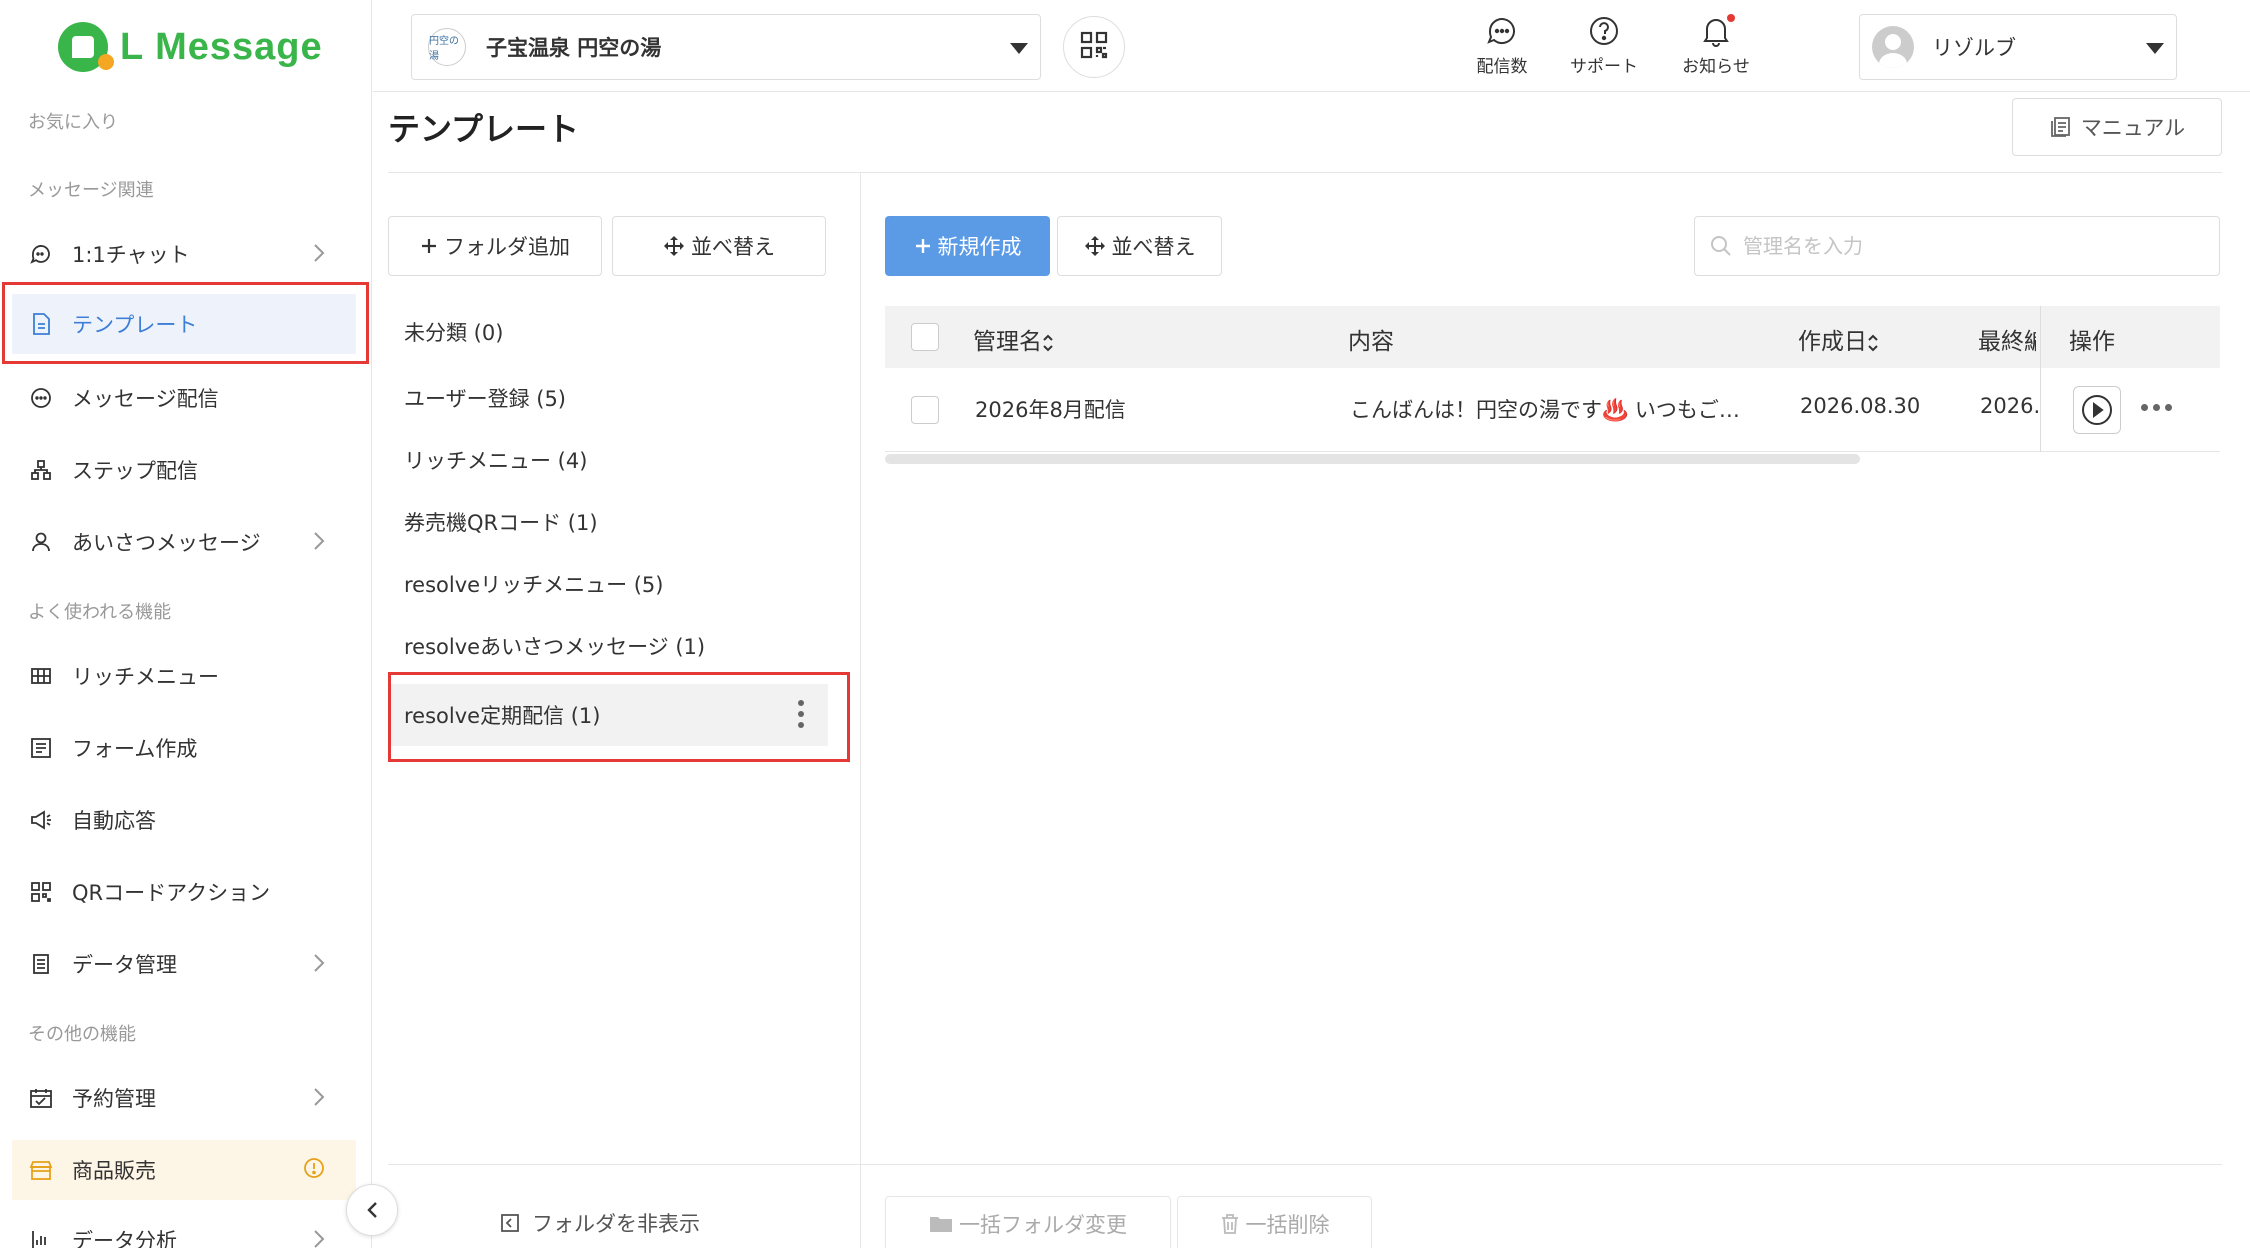 This screenshot has height=1248, width=2250. I want to click on sidebar-item-auto-reply: 自動応答, so click(184, 820).